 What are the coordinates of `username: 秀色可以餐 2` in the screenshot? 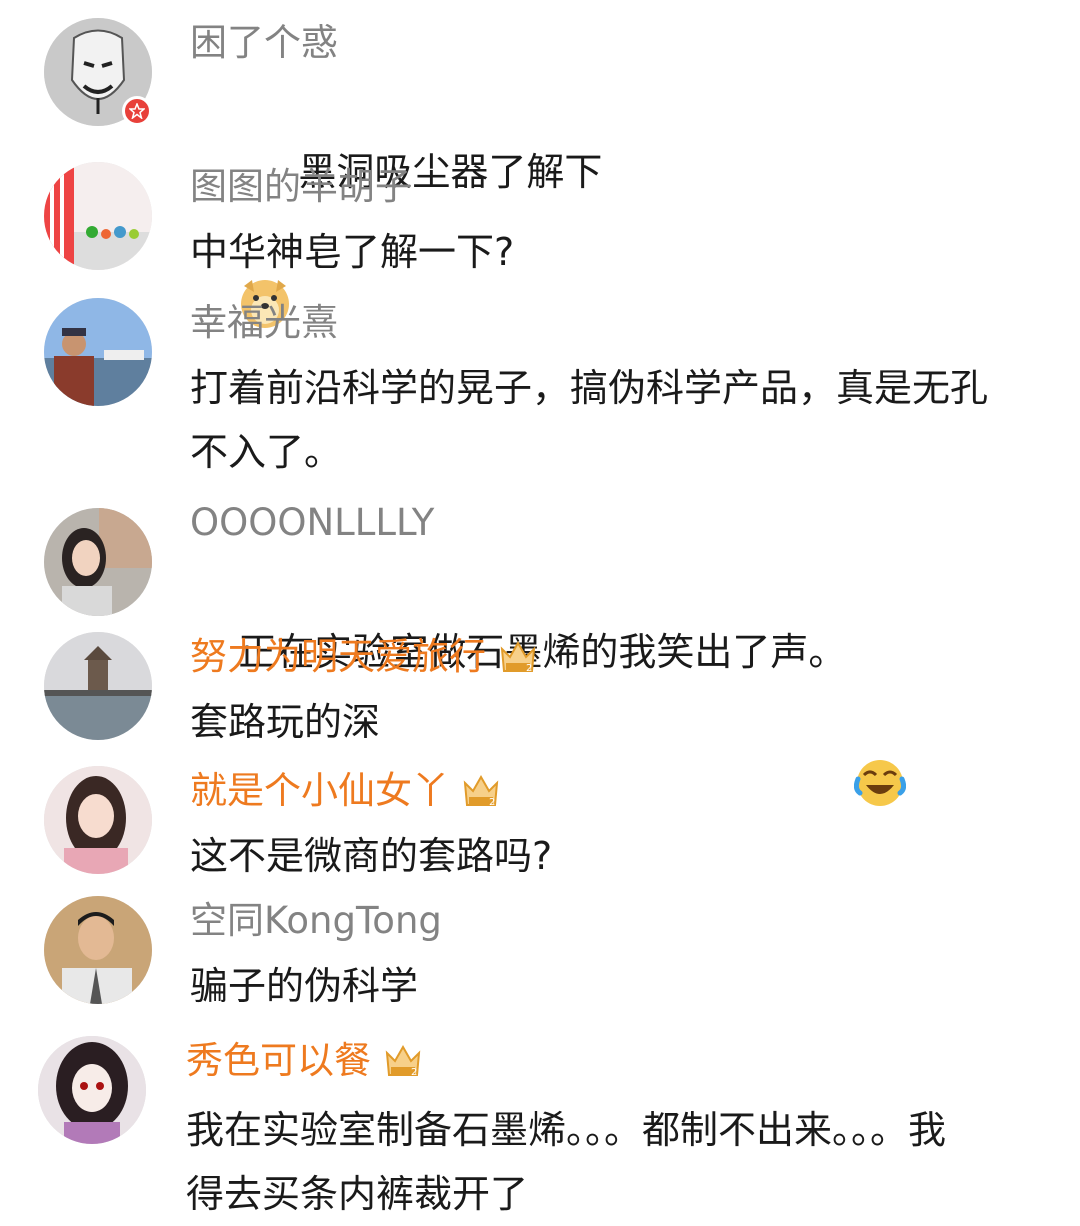 It's located at (304, 1061).